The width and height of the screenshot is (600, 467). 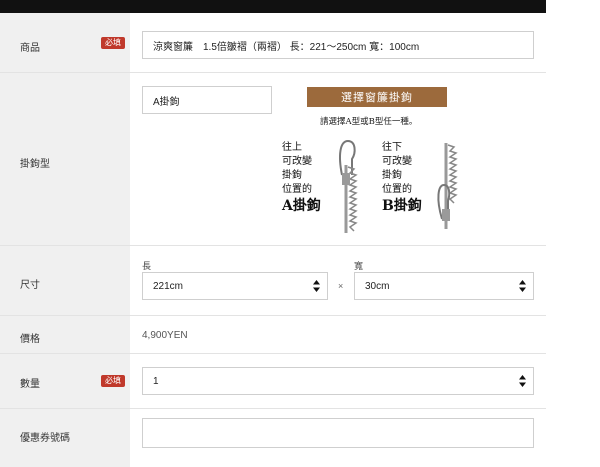 What do you see at coordinates (207, 100) in the screenshot?
I see `hook-type-field: A掛鉤` at bounding box center [207, 100].